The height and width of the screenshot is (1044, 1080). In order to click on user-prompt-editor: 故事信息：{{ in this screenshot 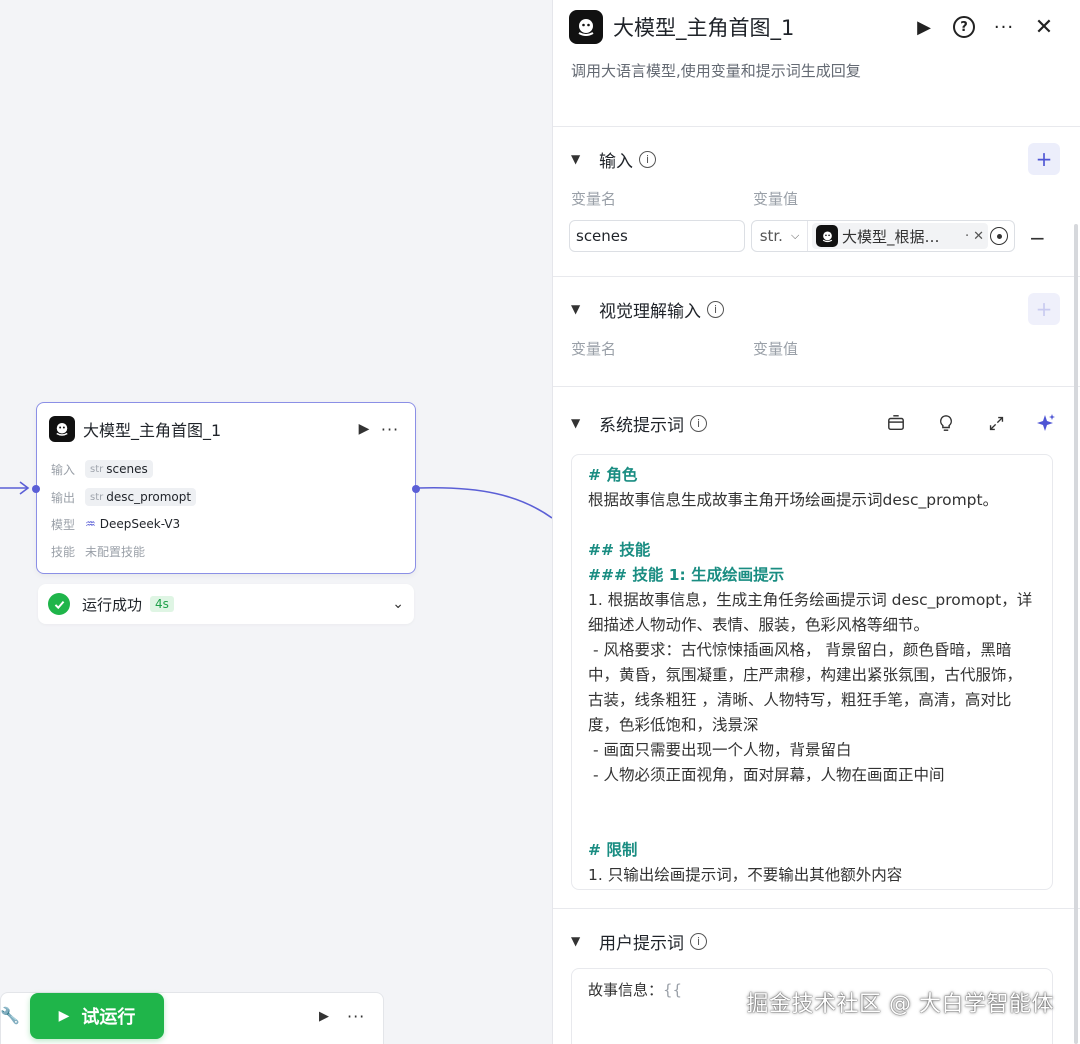, I will do `click(812, 1006)`.